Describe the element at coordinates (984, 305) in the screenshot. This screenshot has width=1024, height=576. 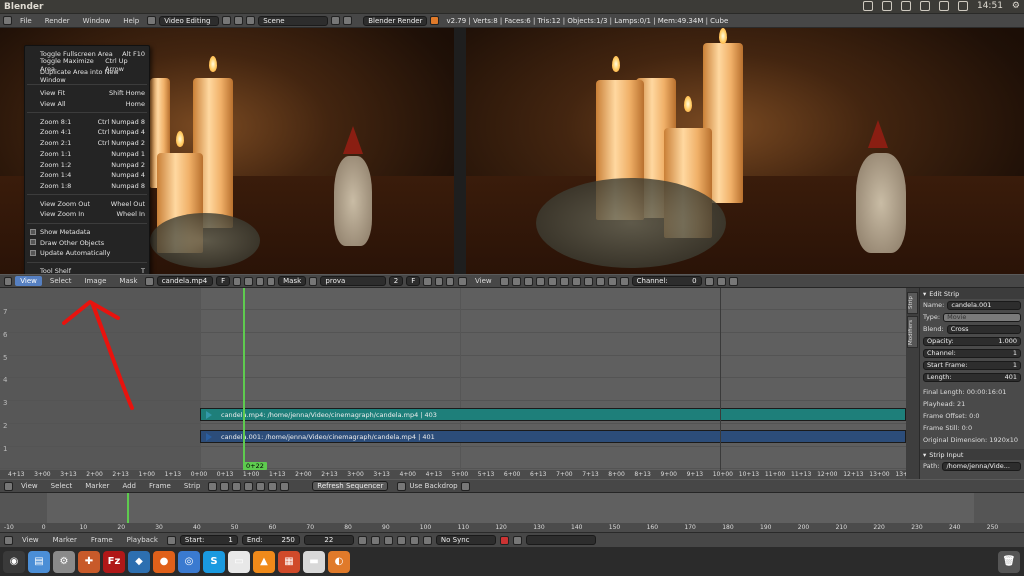
I see `strip-name-field: candela.001` at that location.